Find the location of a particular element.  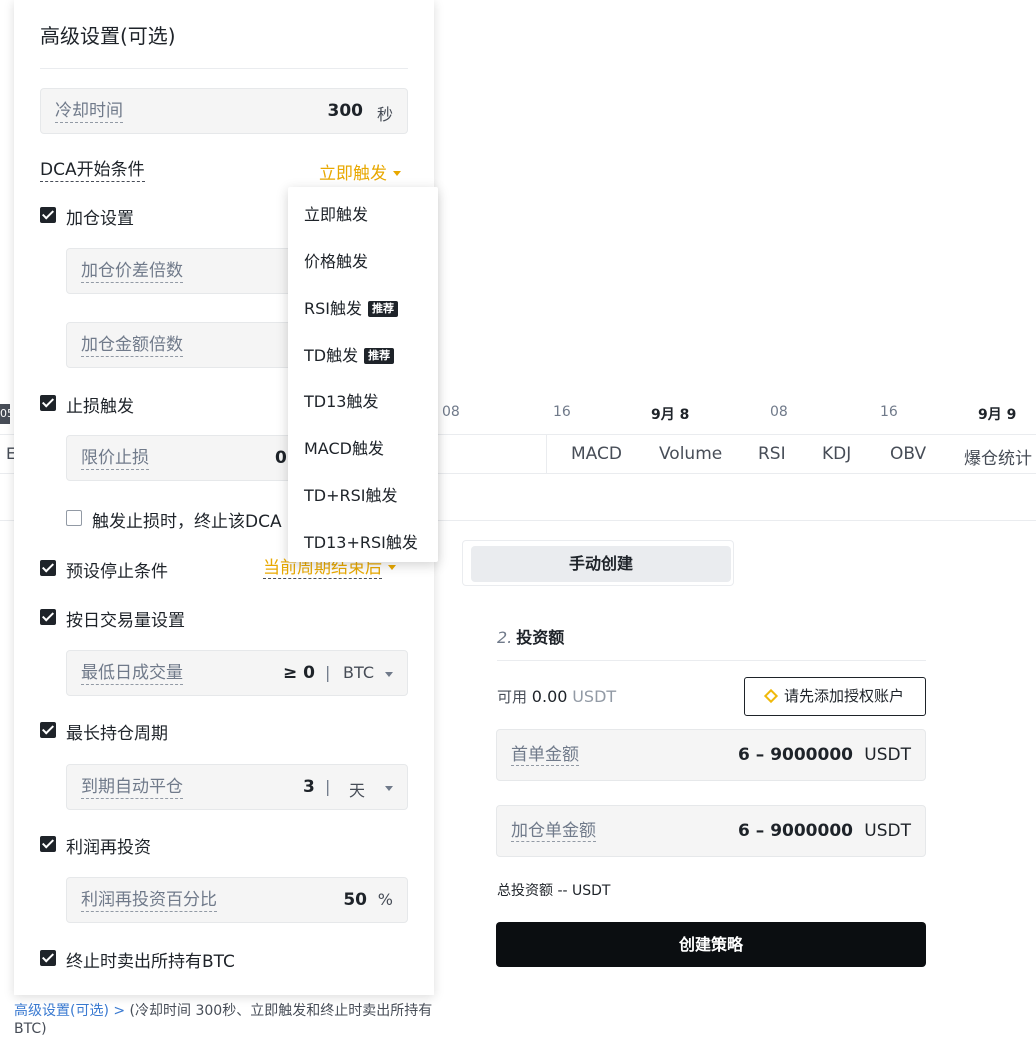

panel-title: 高级设置(可选) is located at coordinates (108, 36).